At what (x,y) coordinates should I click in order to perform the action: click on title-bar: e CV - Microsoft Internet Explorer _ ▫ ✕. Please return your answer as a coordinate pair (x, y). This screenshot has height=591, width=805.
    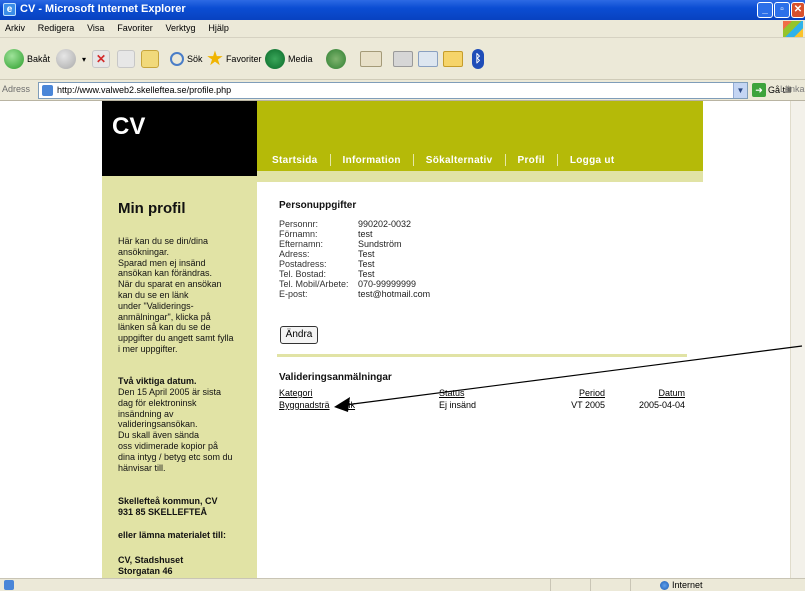
    Looking at the image, I should click on (402, 10).